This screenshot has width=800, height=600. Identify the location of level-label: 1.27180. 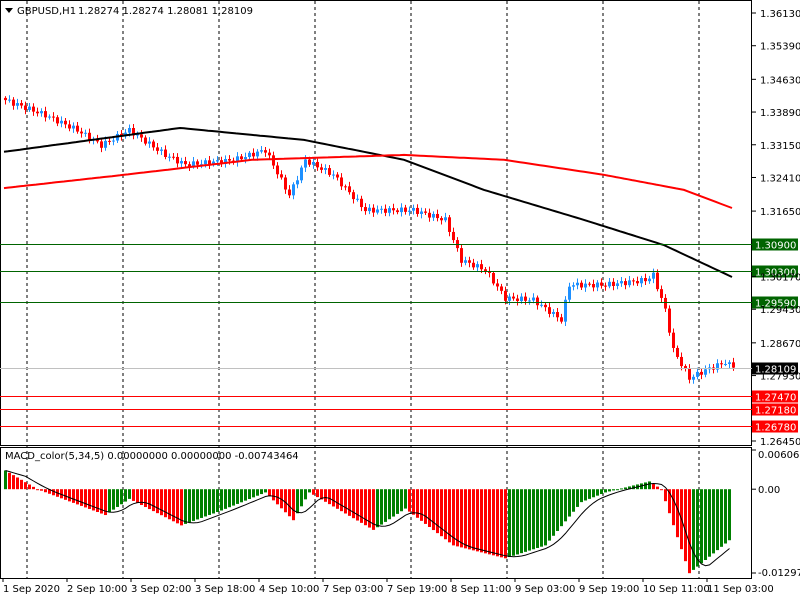
(775, 411).